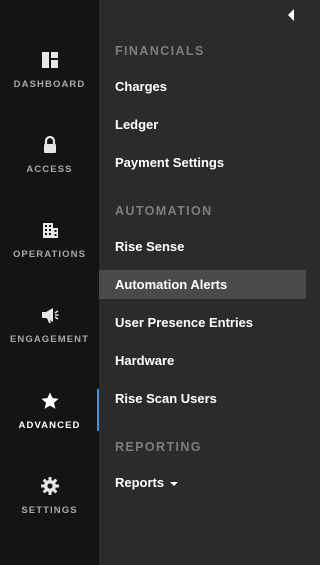 The width and height of the screenshot is (320, 565). I want to click on collapse-panel-button, so click(291, 15).